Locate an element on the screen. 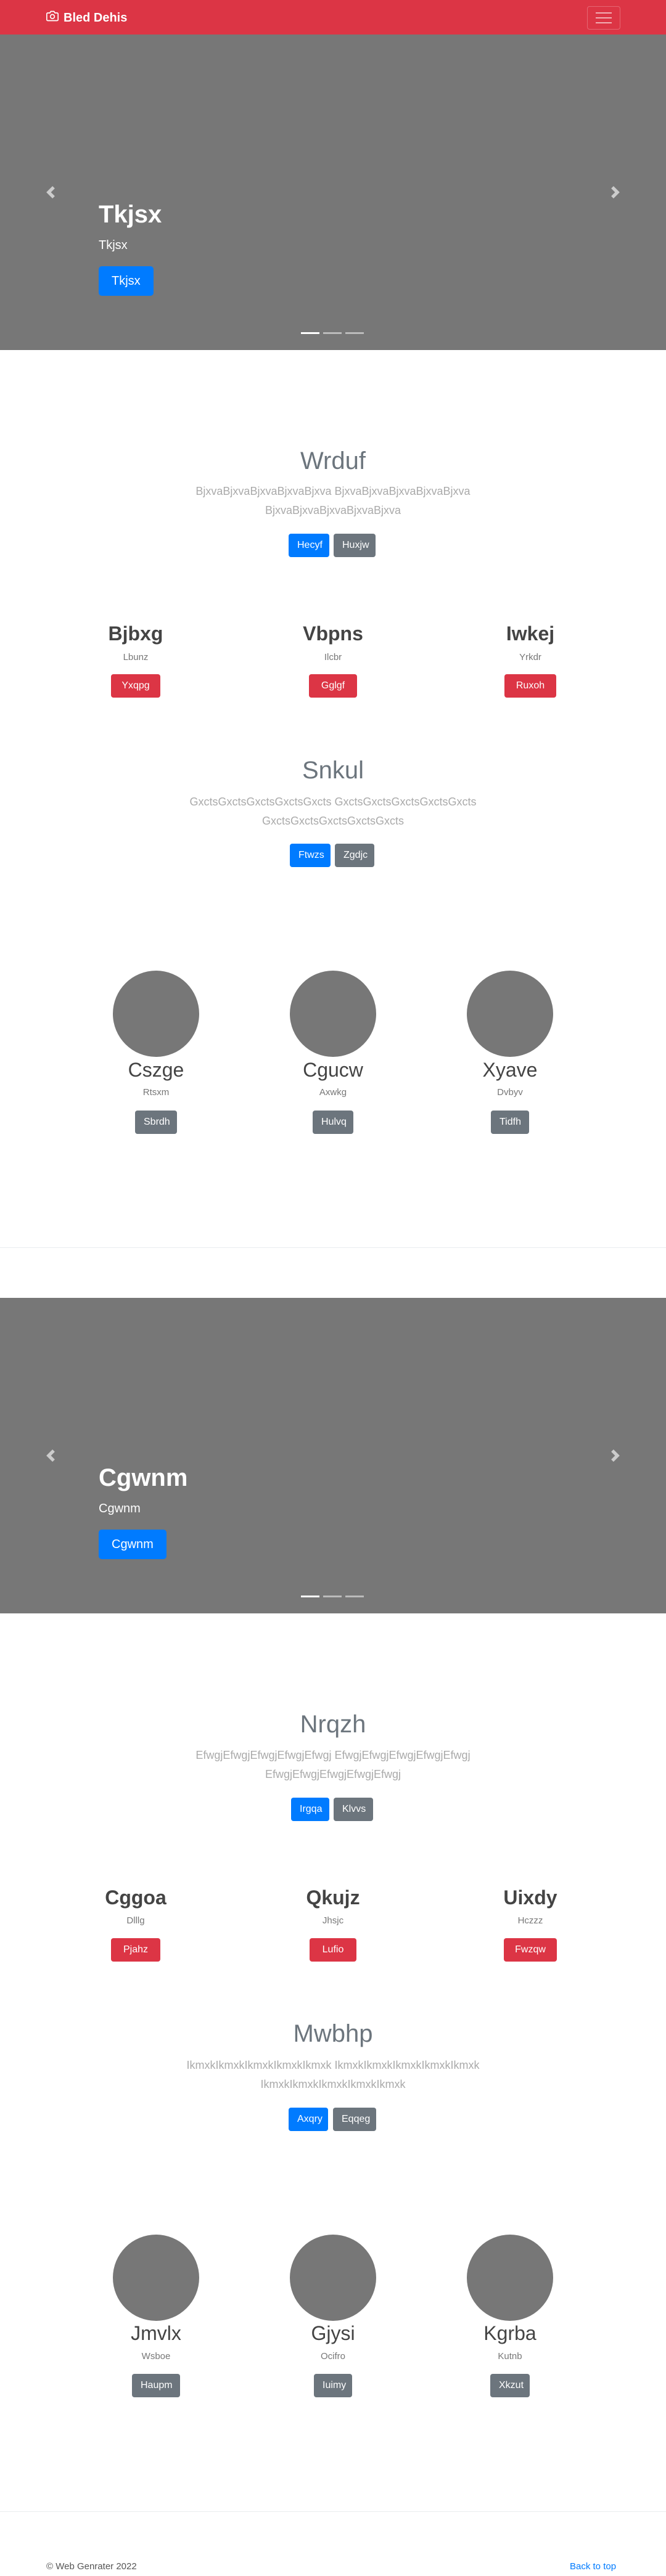 The height and width of the screenshot is (2576, 666). navbar-toggler-button is located at coordinates (604, 18).